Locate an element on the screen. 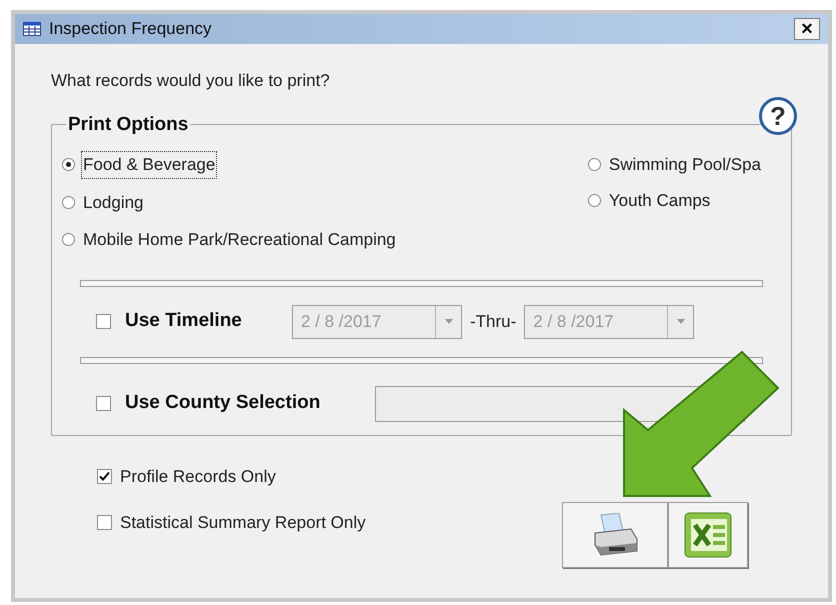  table-icon is located at coordinates (32, 29).